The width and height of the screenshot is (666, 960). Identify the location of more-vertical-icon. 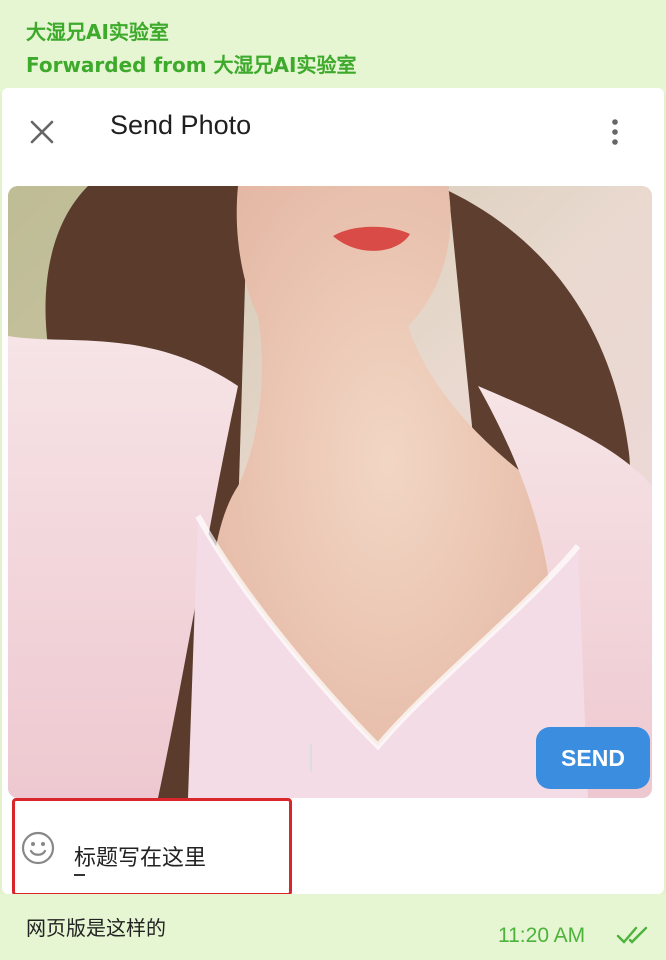
(615, 132).